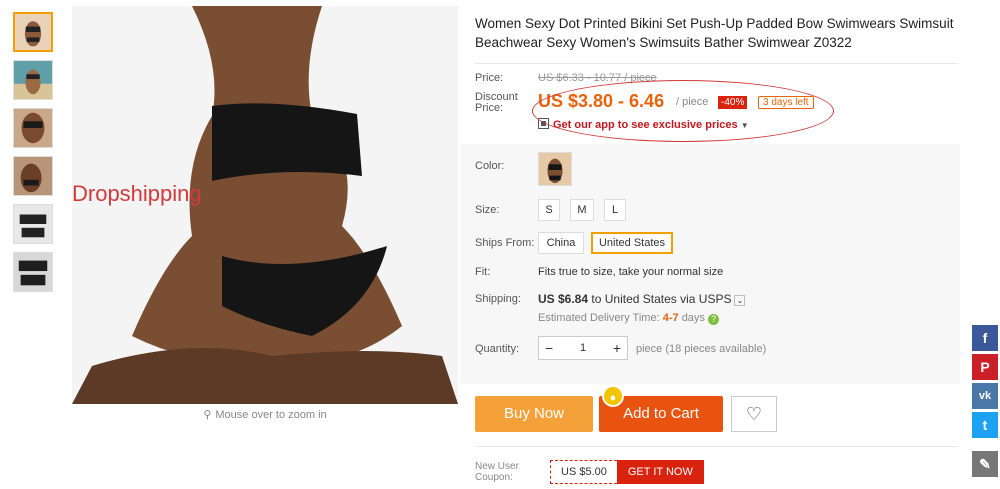 This screenshot has width=1000, height=489. I want to click on price-label: Price:, so click(489, 78).